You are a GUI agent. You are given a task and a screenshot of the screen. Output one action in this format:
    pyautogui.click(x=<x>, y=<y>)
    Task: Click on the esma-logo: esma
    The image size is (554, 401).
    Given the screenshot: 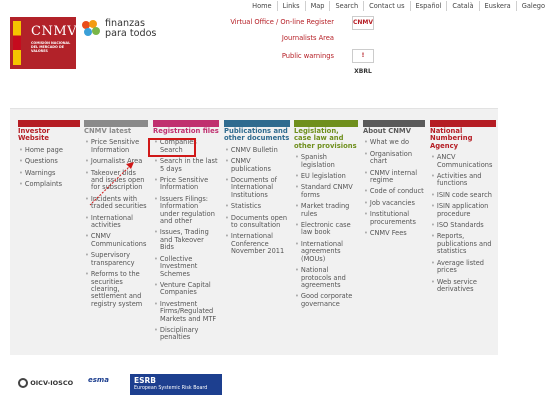 What is the action you would take?
    pyautogui.click(x=98, y=380)
    